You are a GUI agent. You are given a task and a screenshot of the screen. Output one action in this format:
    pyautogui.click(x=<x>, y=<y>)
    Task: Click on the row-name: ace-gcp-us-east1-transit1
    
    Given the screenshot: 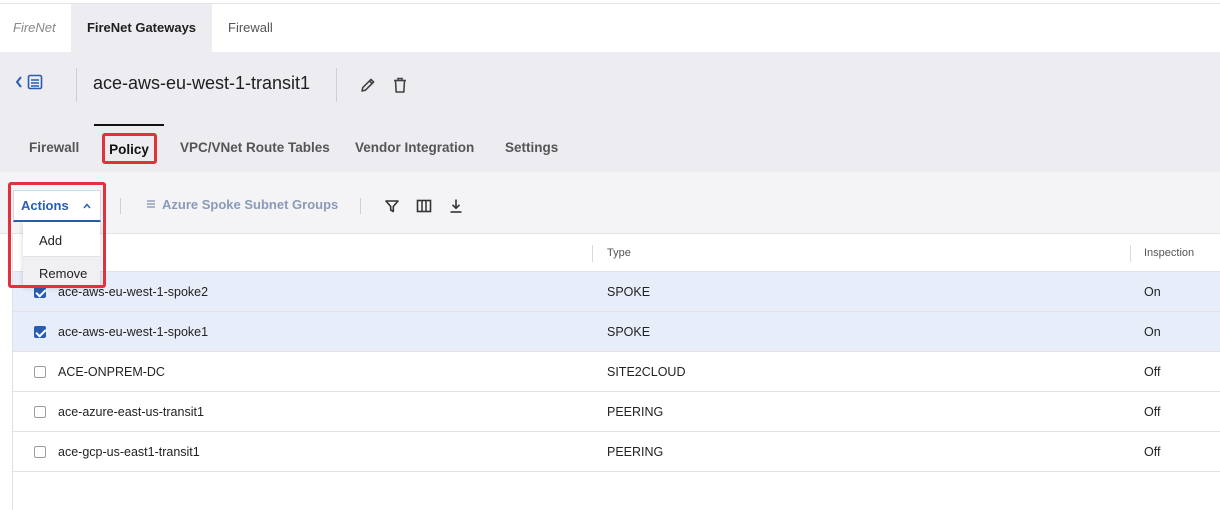 What is the action you would take?
    pyautogui.click(x=129, y=452)
    